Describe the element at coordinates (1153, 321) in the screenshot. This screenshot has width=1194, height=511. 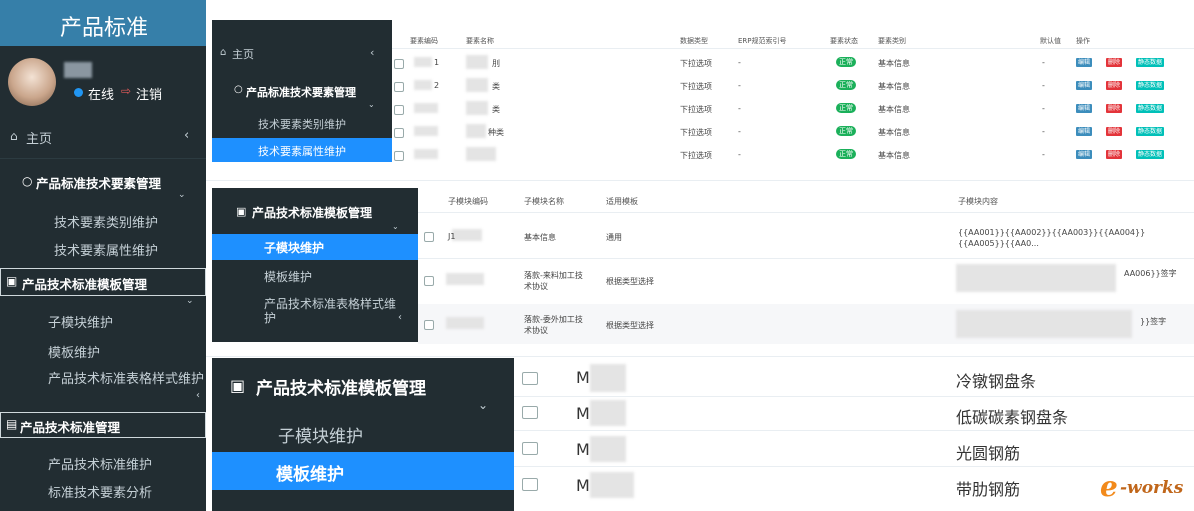
I see `cell-sub-content: }}签字` at that location.